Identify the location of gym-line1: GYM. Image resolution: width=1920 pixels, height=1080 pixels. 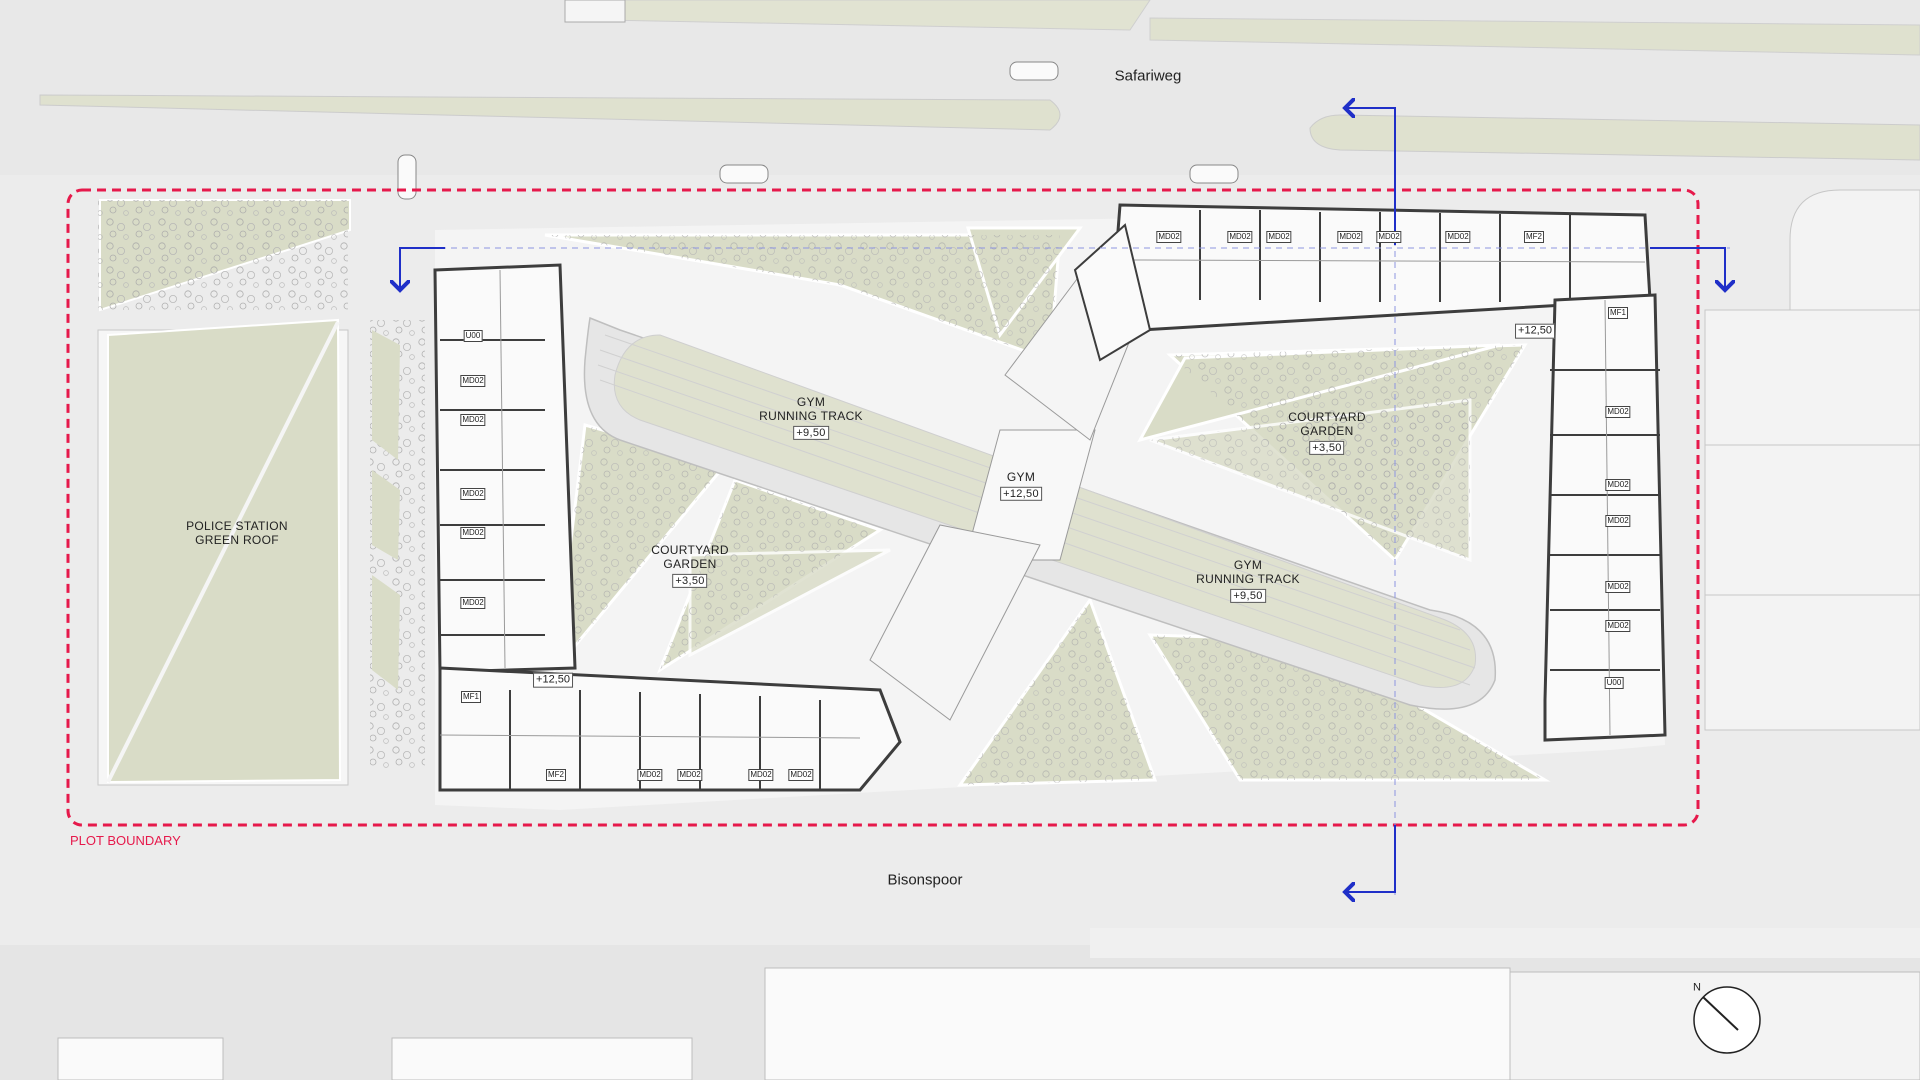
(1021, 476).